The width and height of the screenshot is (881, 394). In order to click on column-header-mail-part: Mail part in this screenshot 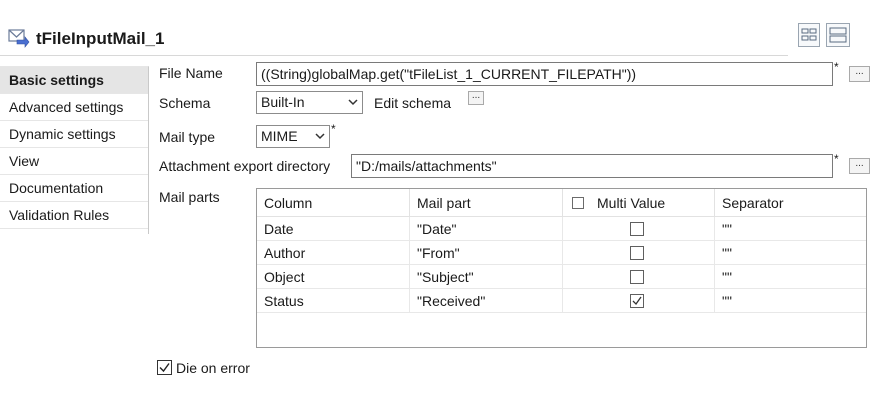, I will do `click(486, 203)`.